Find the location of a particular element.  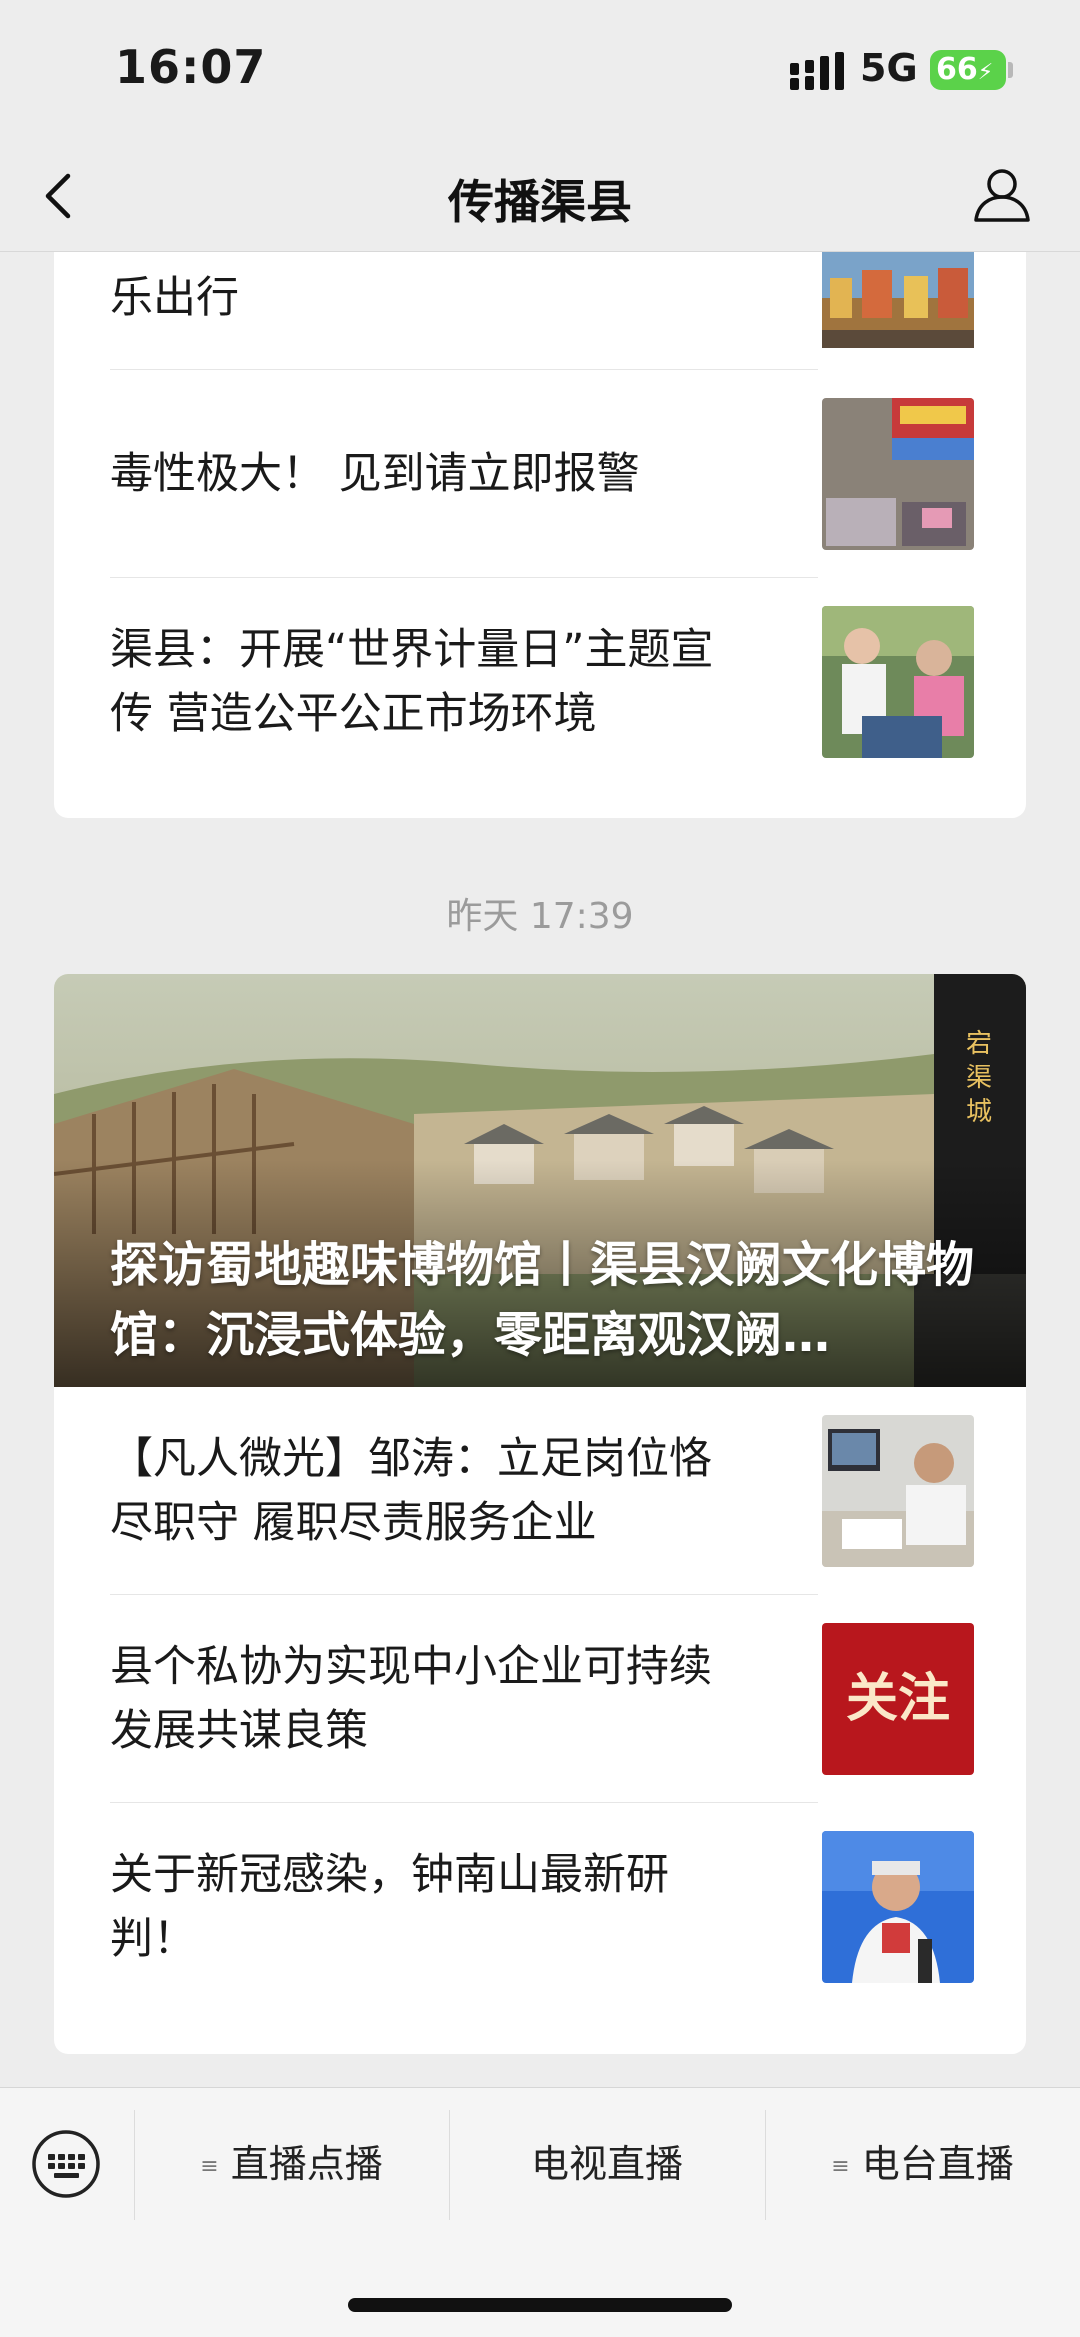

battery-tip is located at coordinates (1010, 70).